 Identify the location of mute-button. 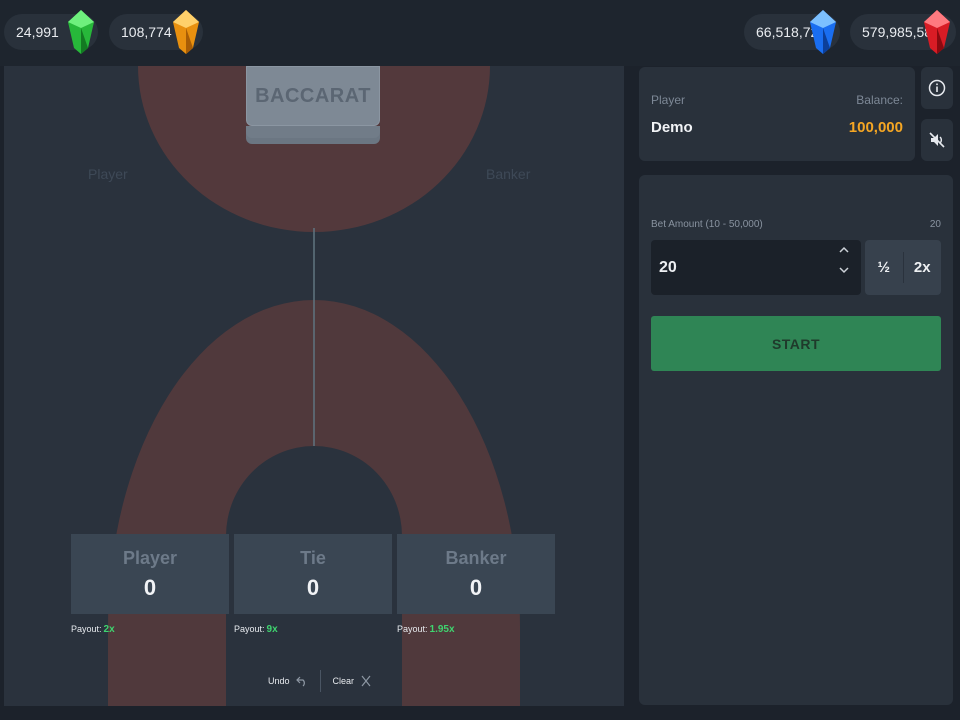
(937, 140).